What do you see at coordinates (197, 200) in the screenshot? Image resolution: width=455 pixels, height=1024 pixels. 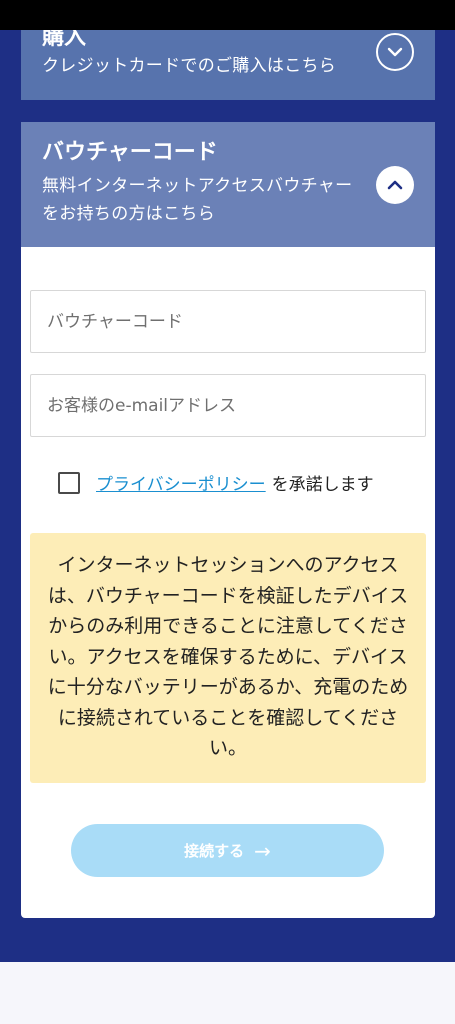 I see `voucher-subtitle: 無料インターネットアクセスバウチャーをお持ちの方はこちら` at bounding box center [197, 200].